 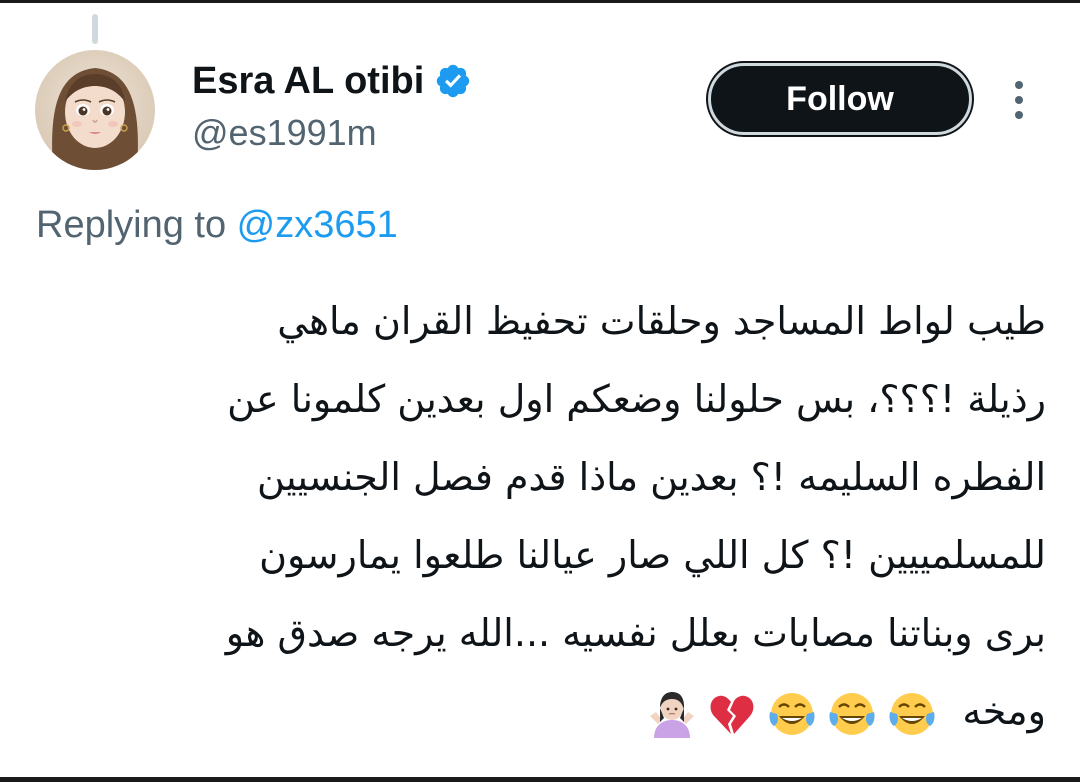 What do you see at coordinates (840, 99) in the screenshot?
I see `follow-button: Follow` at bounding box center [840, 99].